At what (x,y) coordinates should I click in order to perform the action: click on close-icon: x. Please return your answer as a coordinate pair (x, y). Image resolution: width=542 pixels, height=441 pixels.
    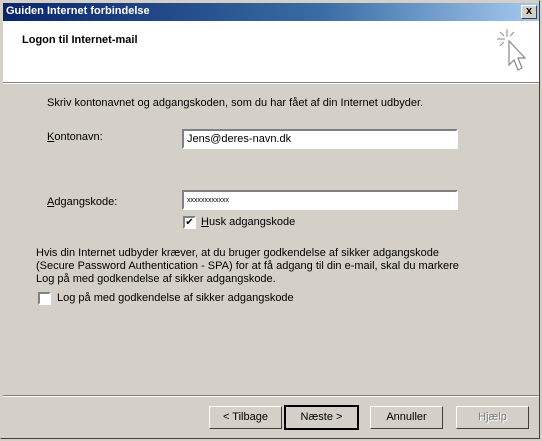
    Looking at the image, I should click on (529, 11).